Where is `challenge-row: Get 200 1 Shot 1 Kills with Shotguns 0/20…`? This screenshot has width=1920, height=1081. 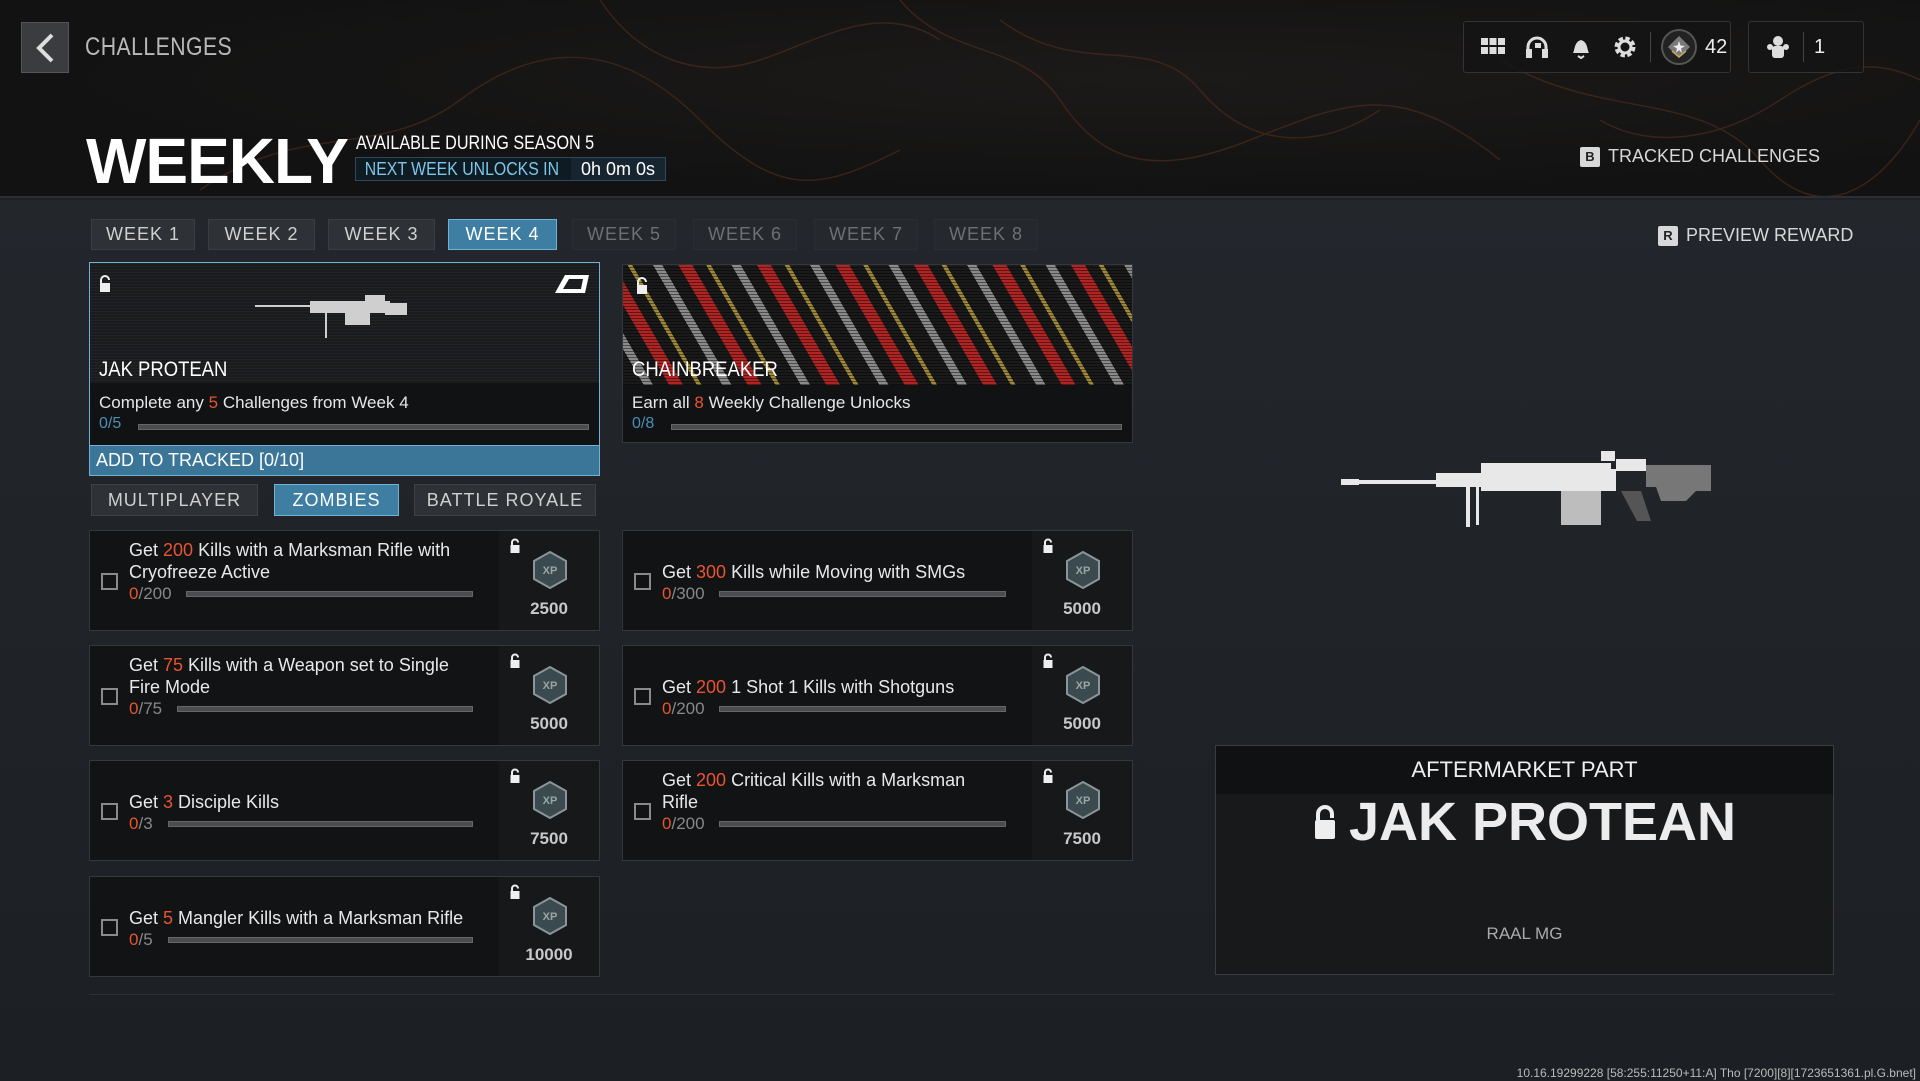
challenge-row: Get 200 1 Shot 1 Kills with Shotguns 0/20… is located at coordinates (877, 695).